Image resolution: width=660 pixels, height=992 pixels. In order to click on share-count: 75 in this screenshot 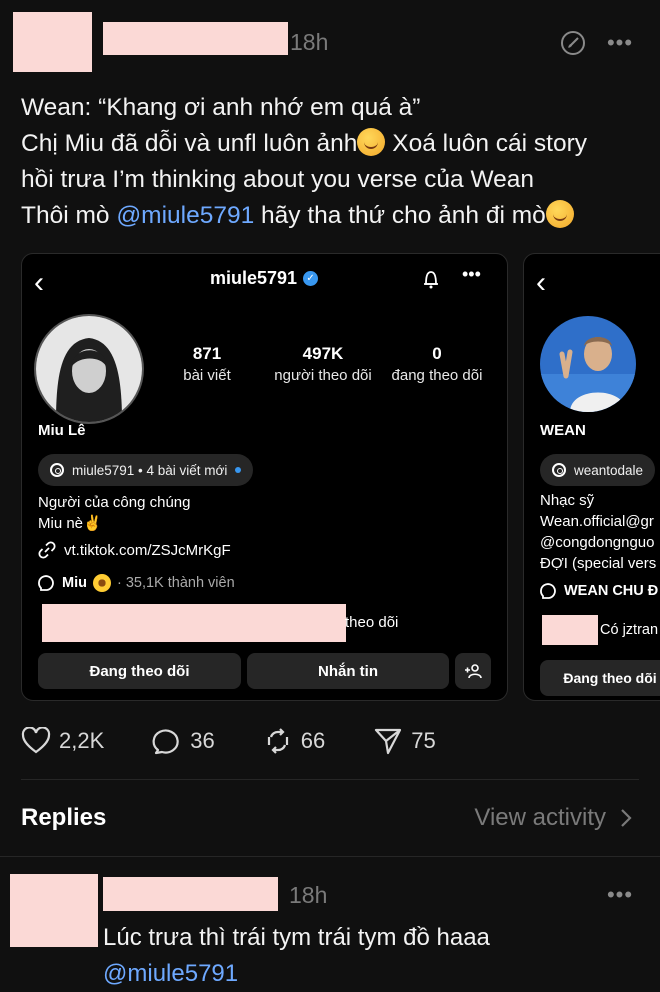, I will do `click(423, 740)`.